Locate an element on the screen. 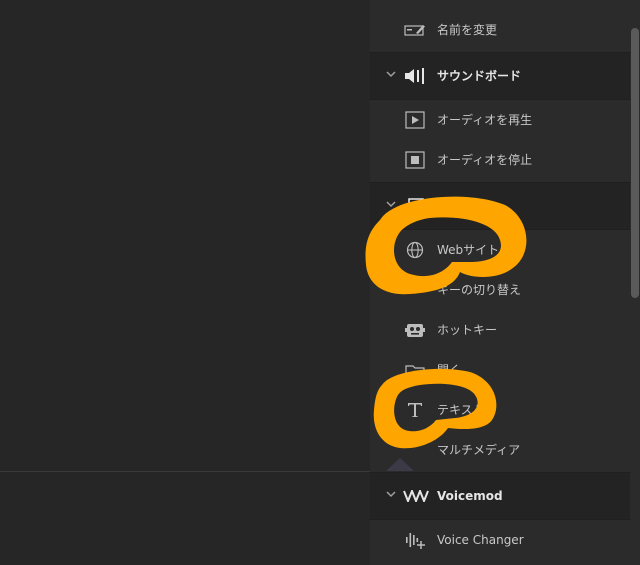 The height and width of the screenshot is (565, 640). rename-icon is located at coordinates (415, 30).